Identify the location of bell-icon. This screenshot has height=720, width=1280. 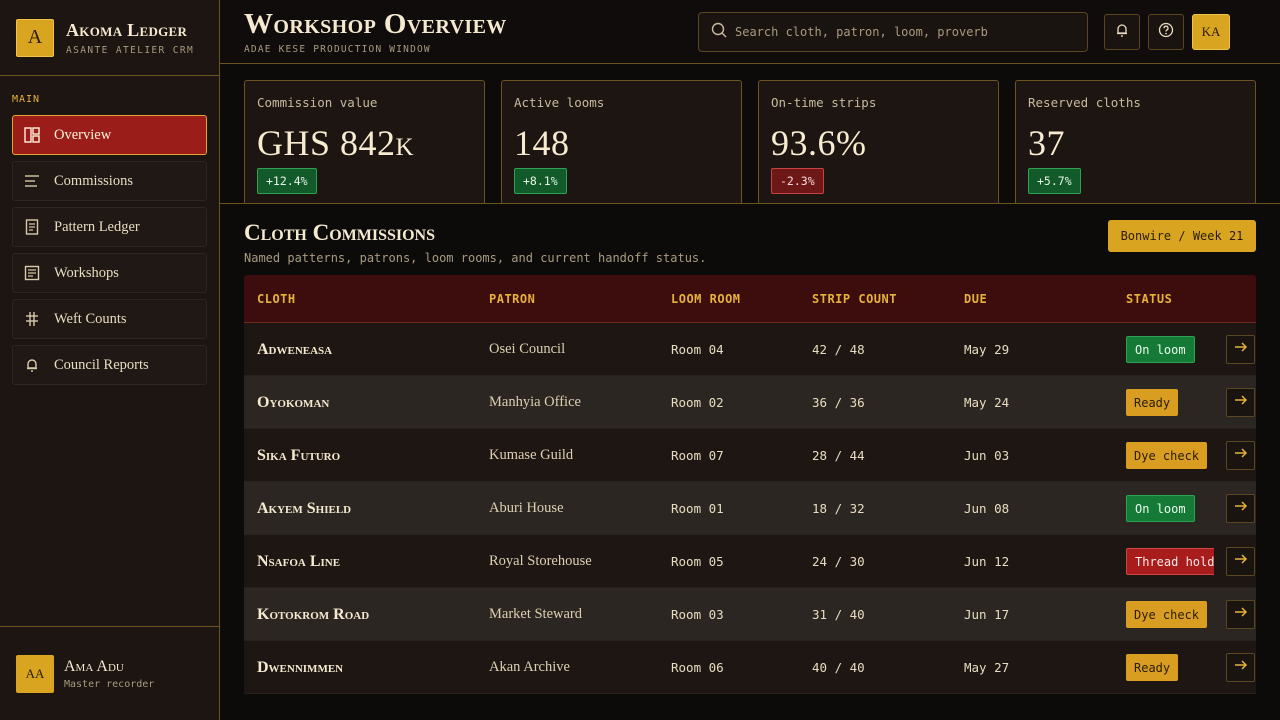
(1122, 32).